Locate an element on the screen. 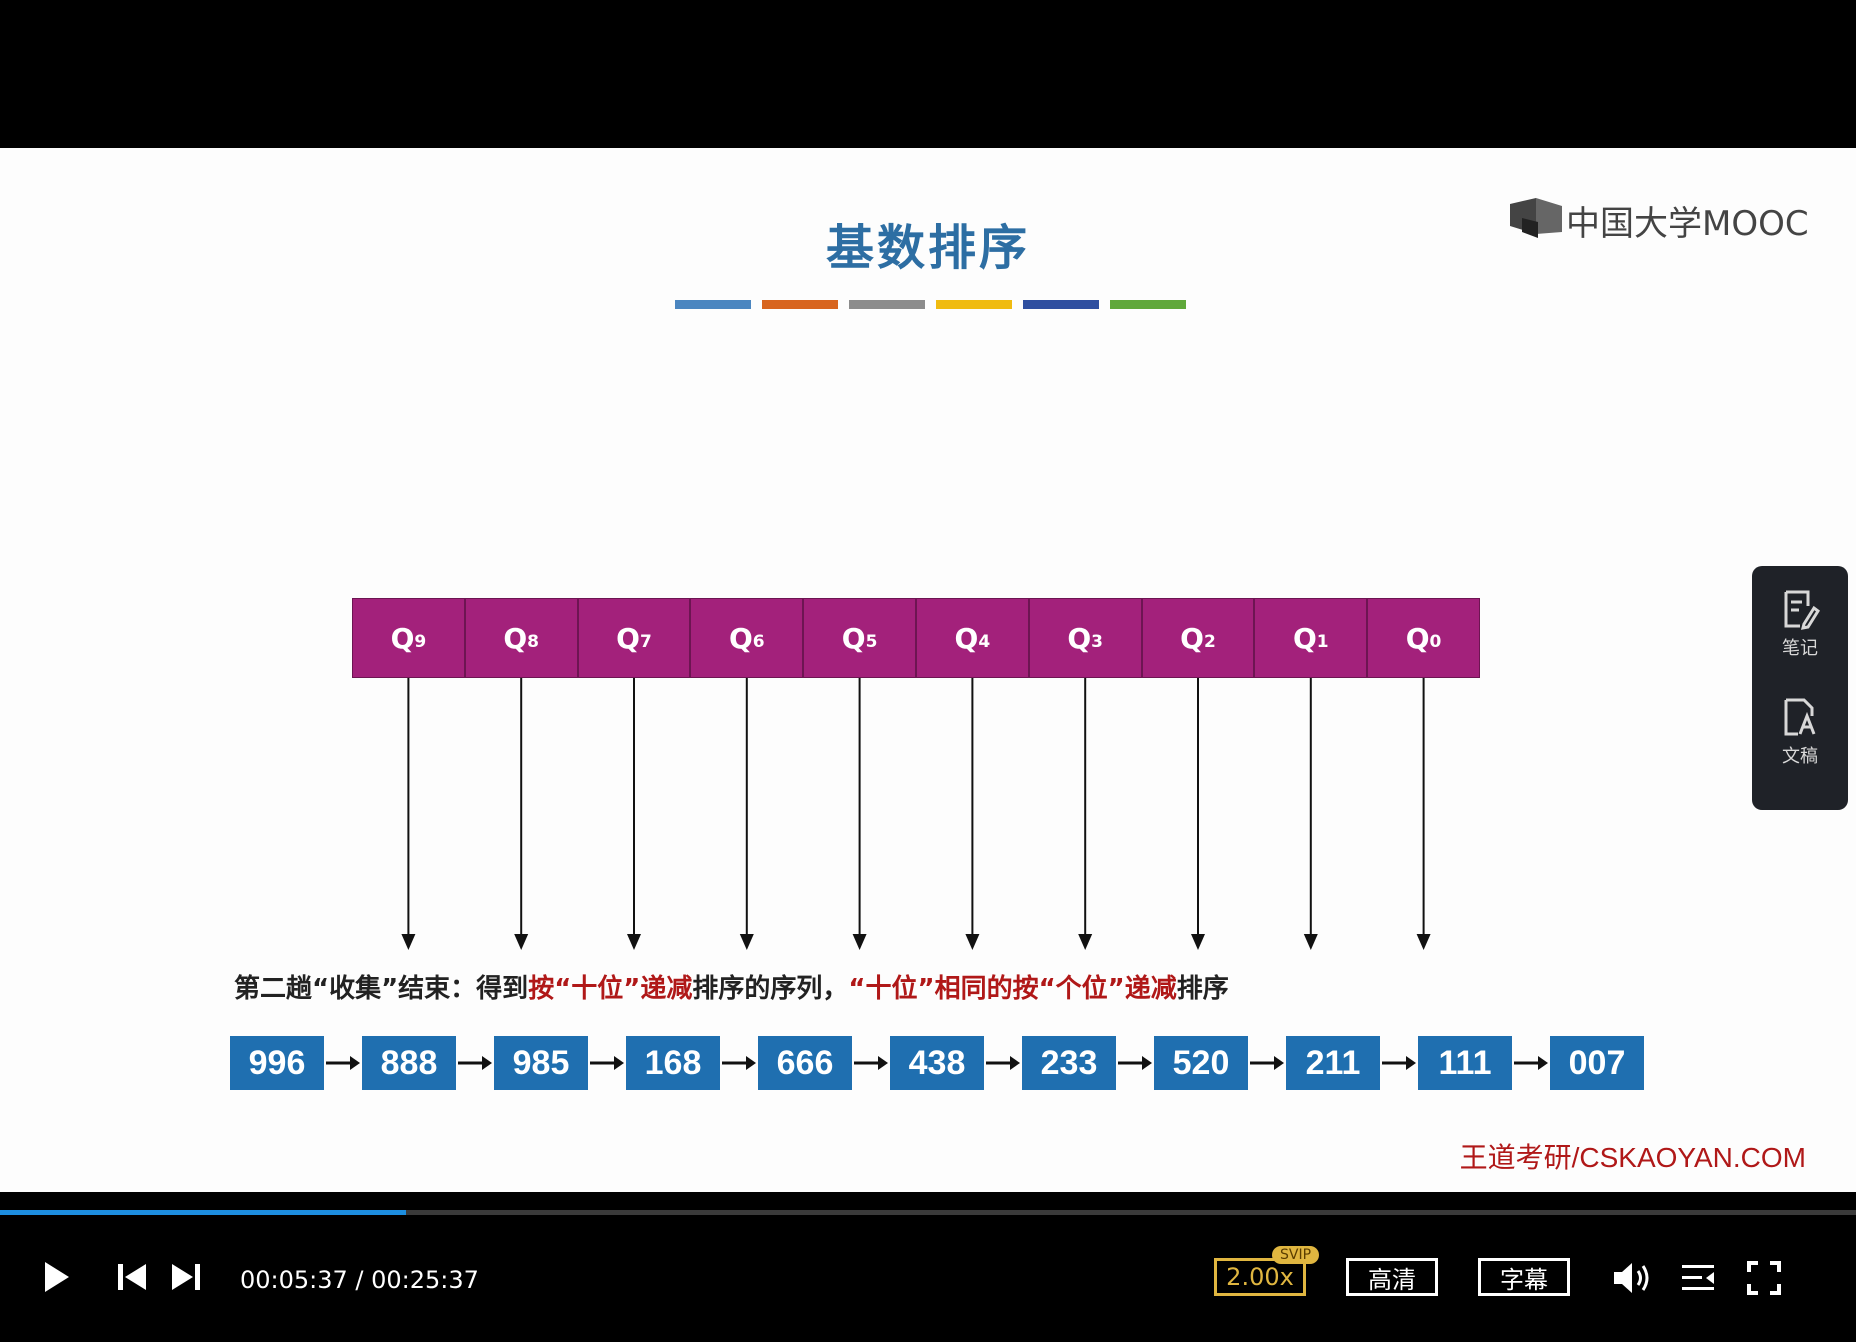 Image resolution: width=1856 pixels, height=1342 pixels. watermark: 王道考研/CSKAOYAN.COM is located at coordinates (1632, 1157).